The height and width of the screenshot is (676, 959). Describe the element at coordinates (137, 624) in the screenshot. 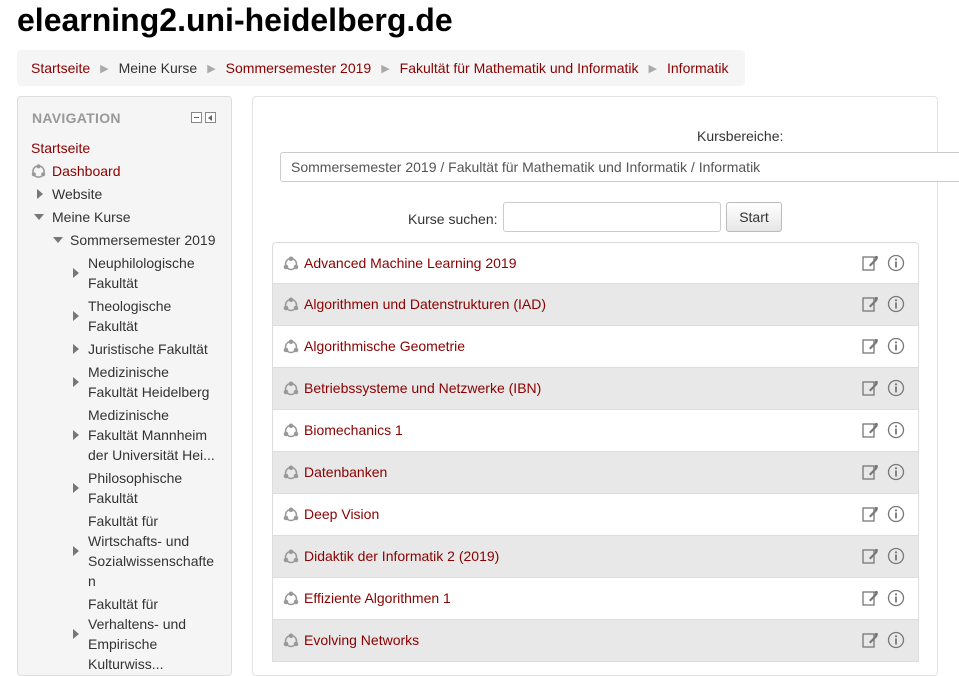

I see `nav-verhaltens-line2: Verhaltens- und` at that location.